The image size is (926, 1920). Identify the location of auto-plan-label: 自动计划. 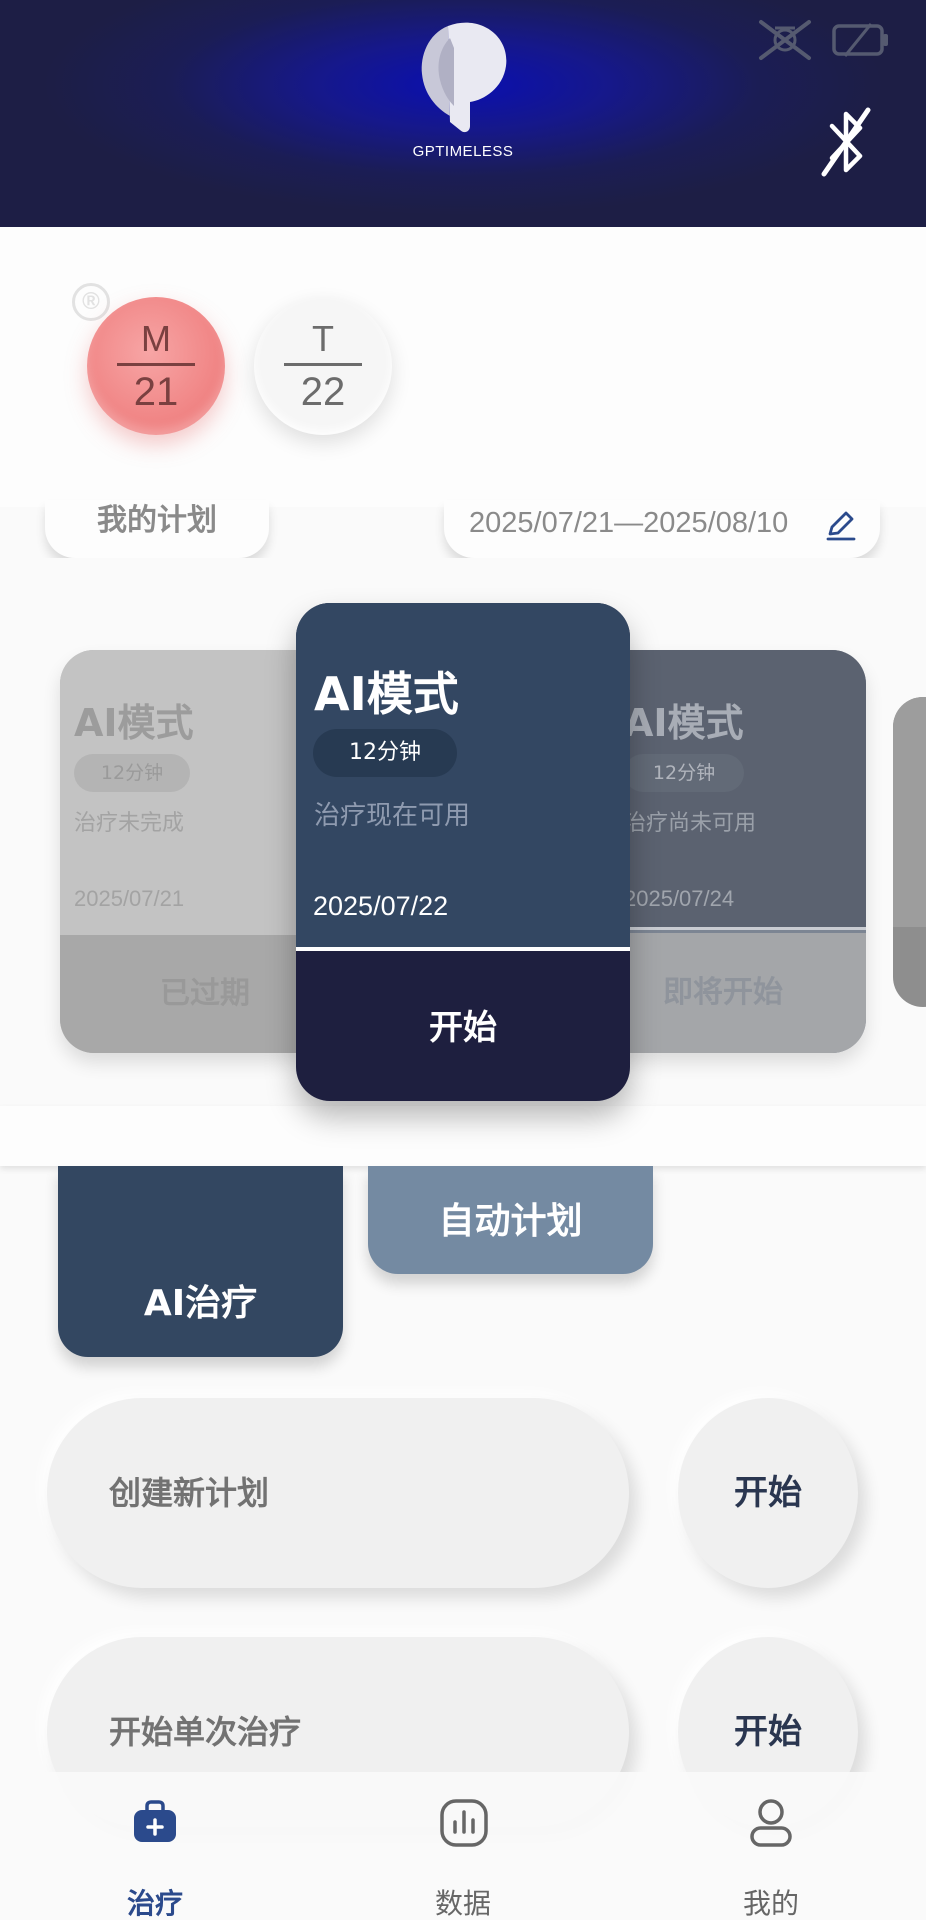
(510, 1221).